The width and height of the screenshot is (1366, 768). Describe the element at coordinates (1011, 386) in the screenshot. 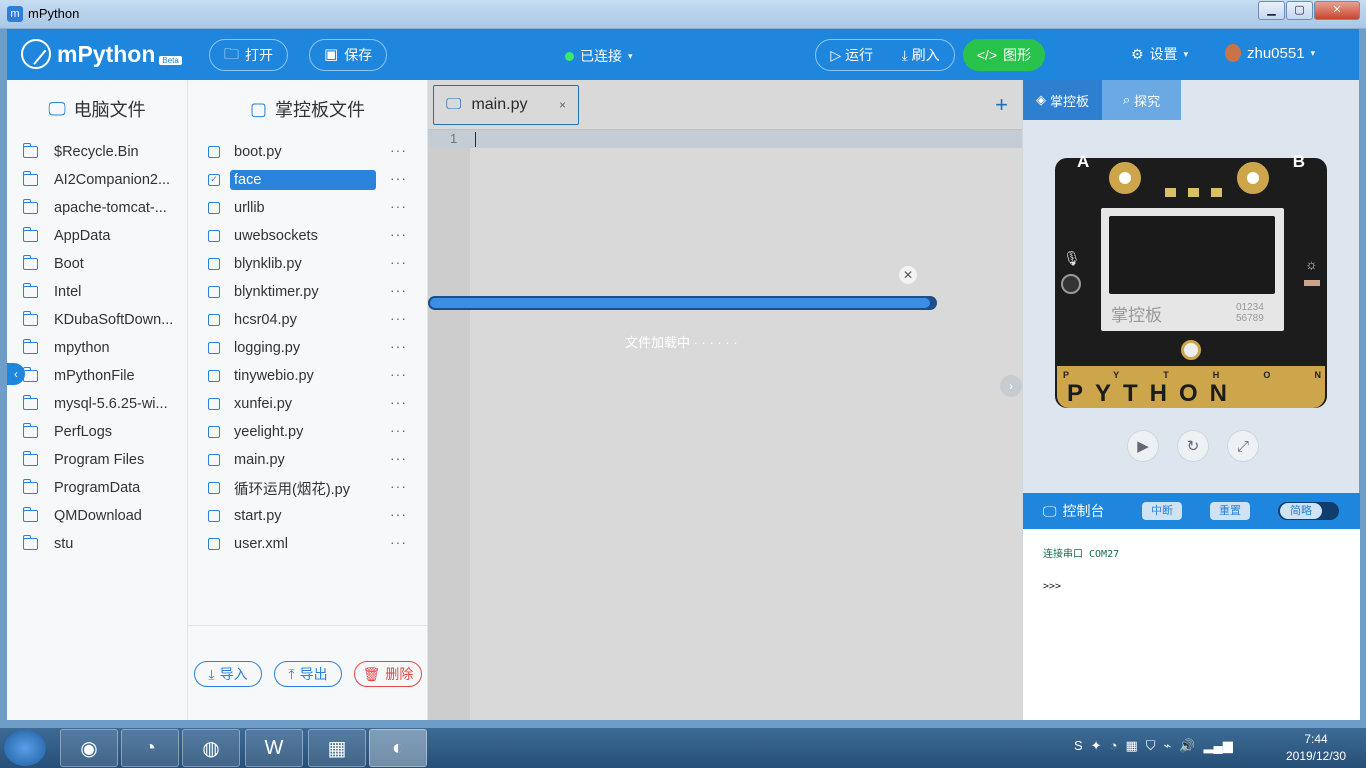

I see `expand-right-button: ›` at that location.